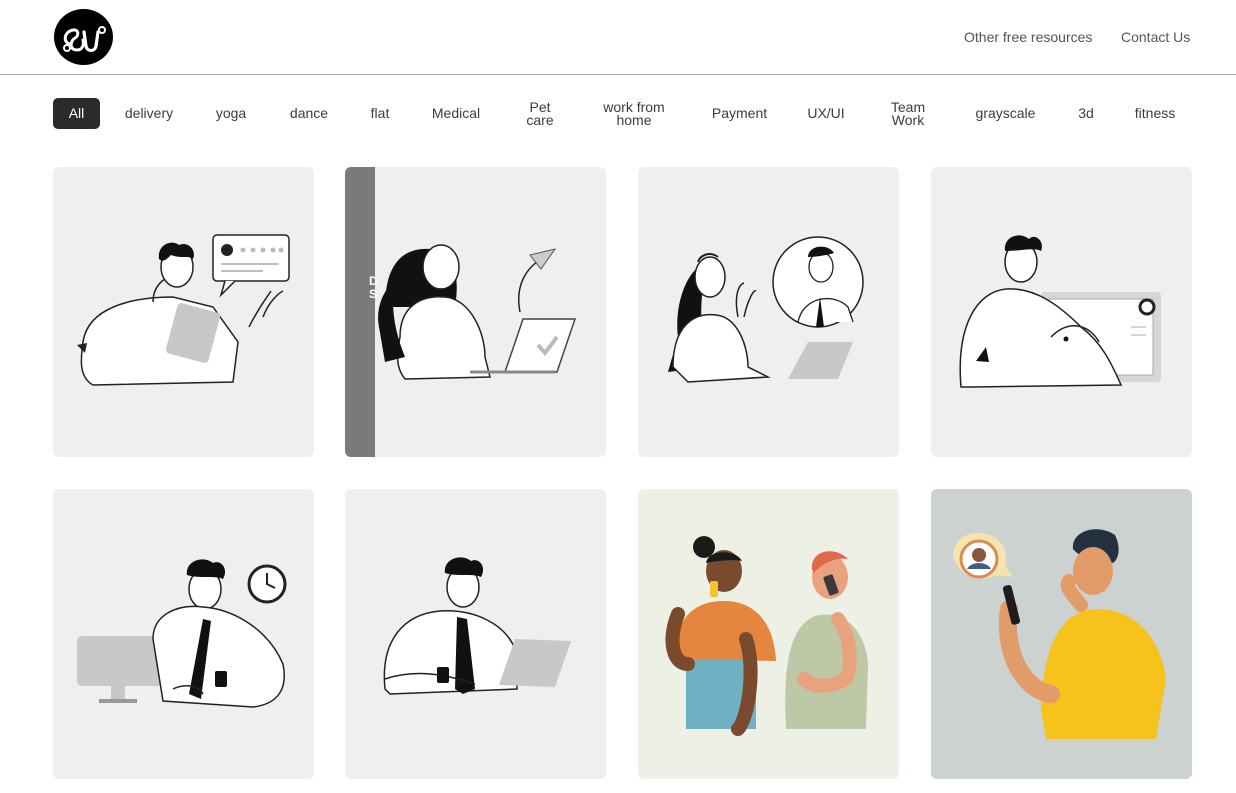 The height and width of the screenshot is (793, 1236). What do you see at coordinates (540, 113) in the screenshot?
I see `filter-pet-care: Pet care` at bounding box center [540, 113].